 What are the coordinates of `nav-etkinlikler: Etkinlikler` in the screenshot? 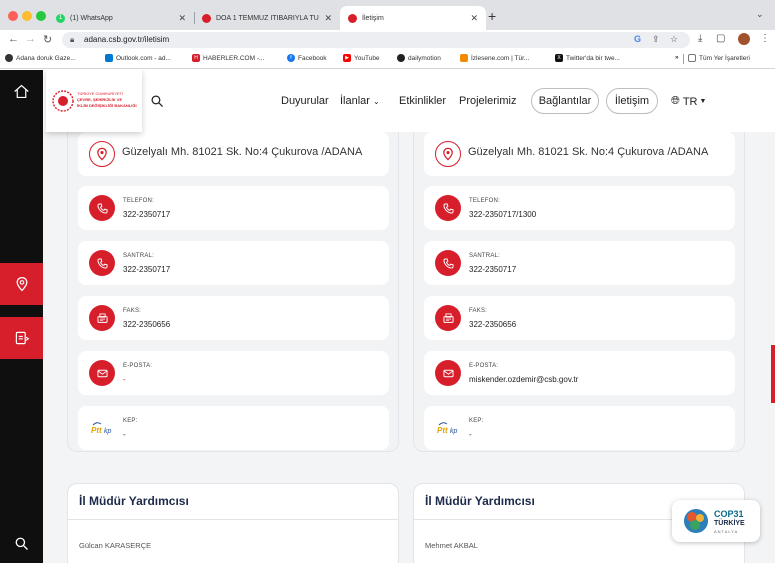 It's located at (422, 101).